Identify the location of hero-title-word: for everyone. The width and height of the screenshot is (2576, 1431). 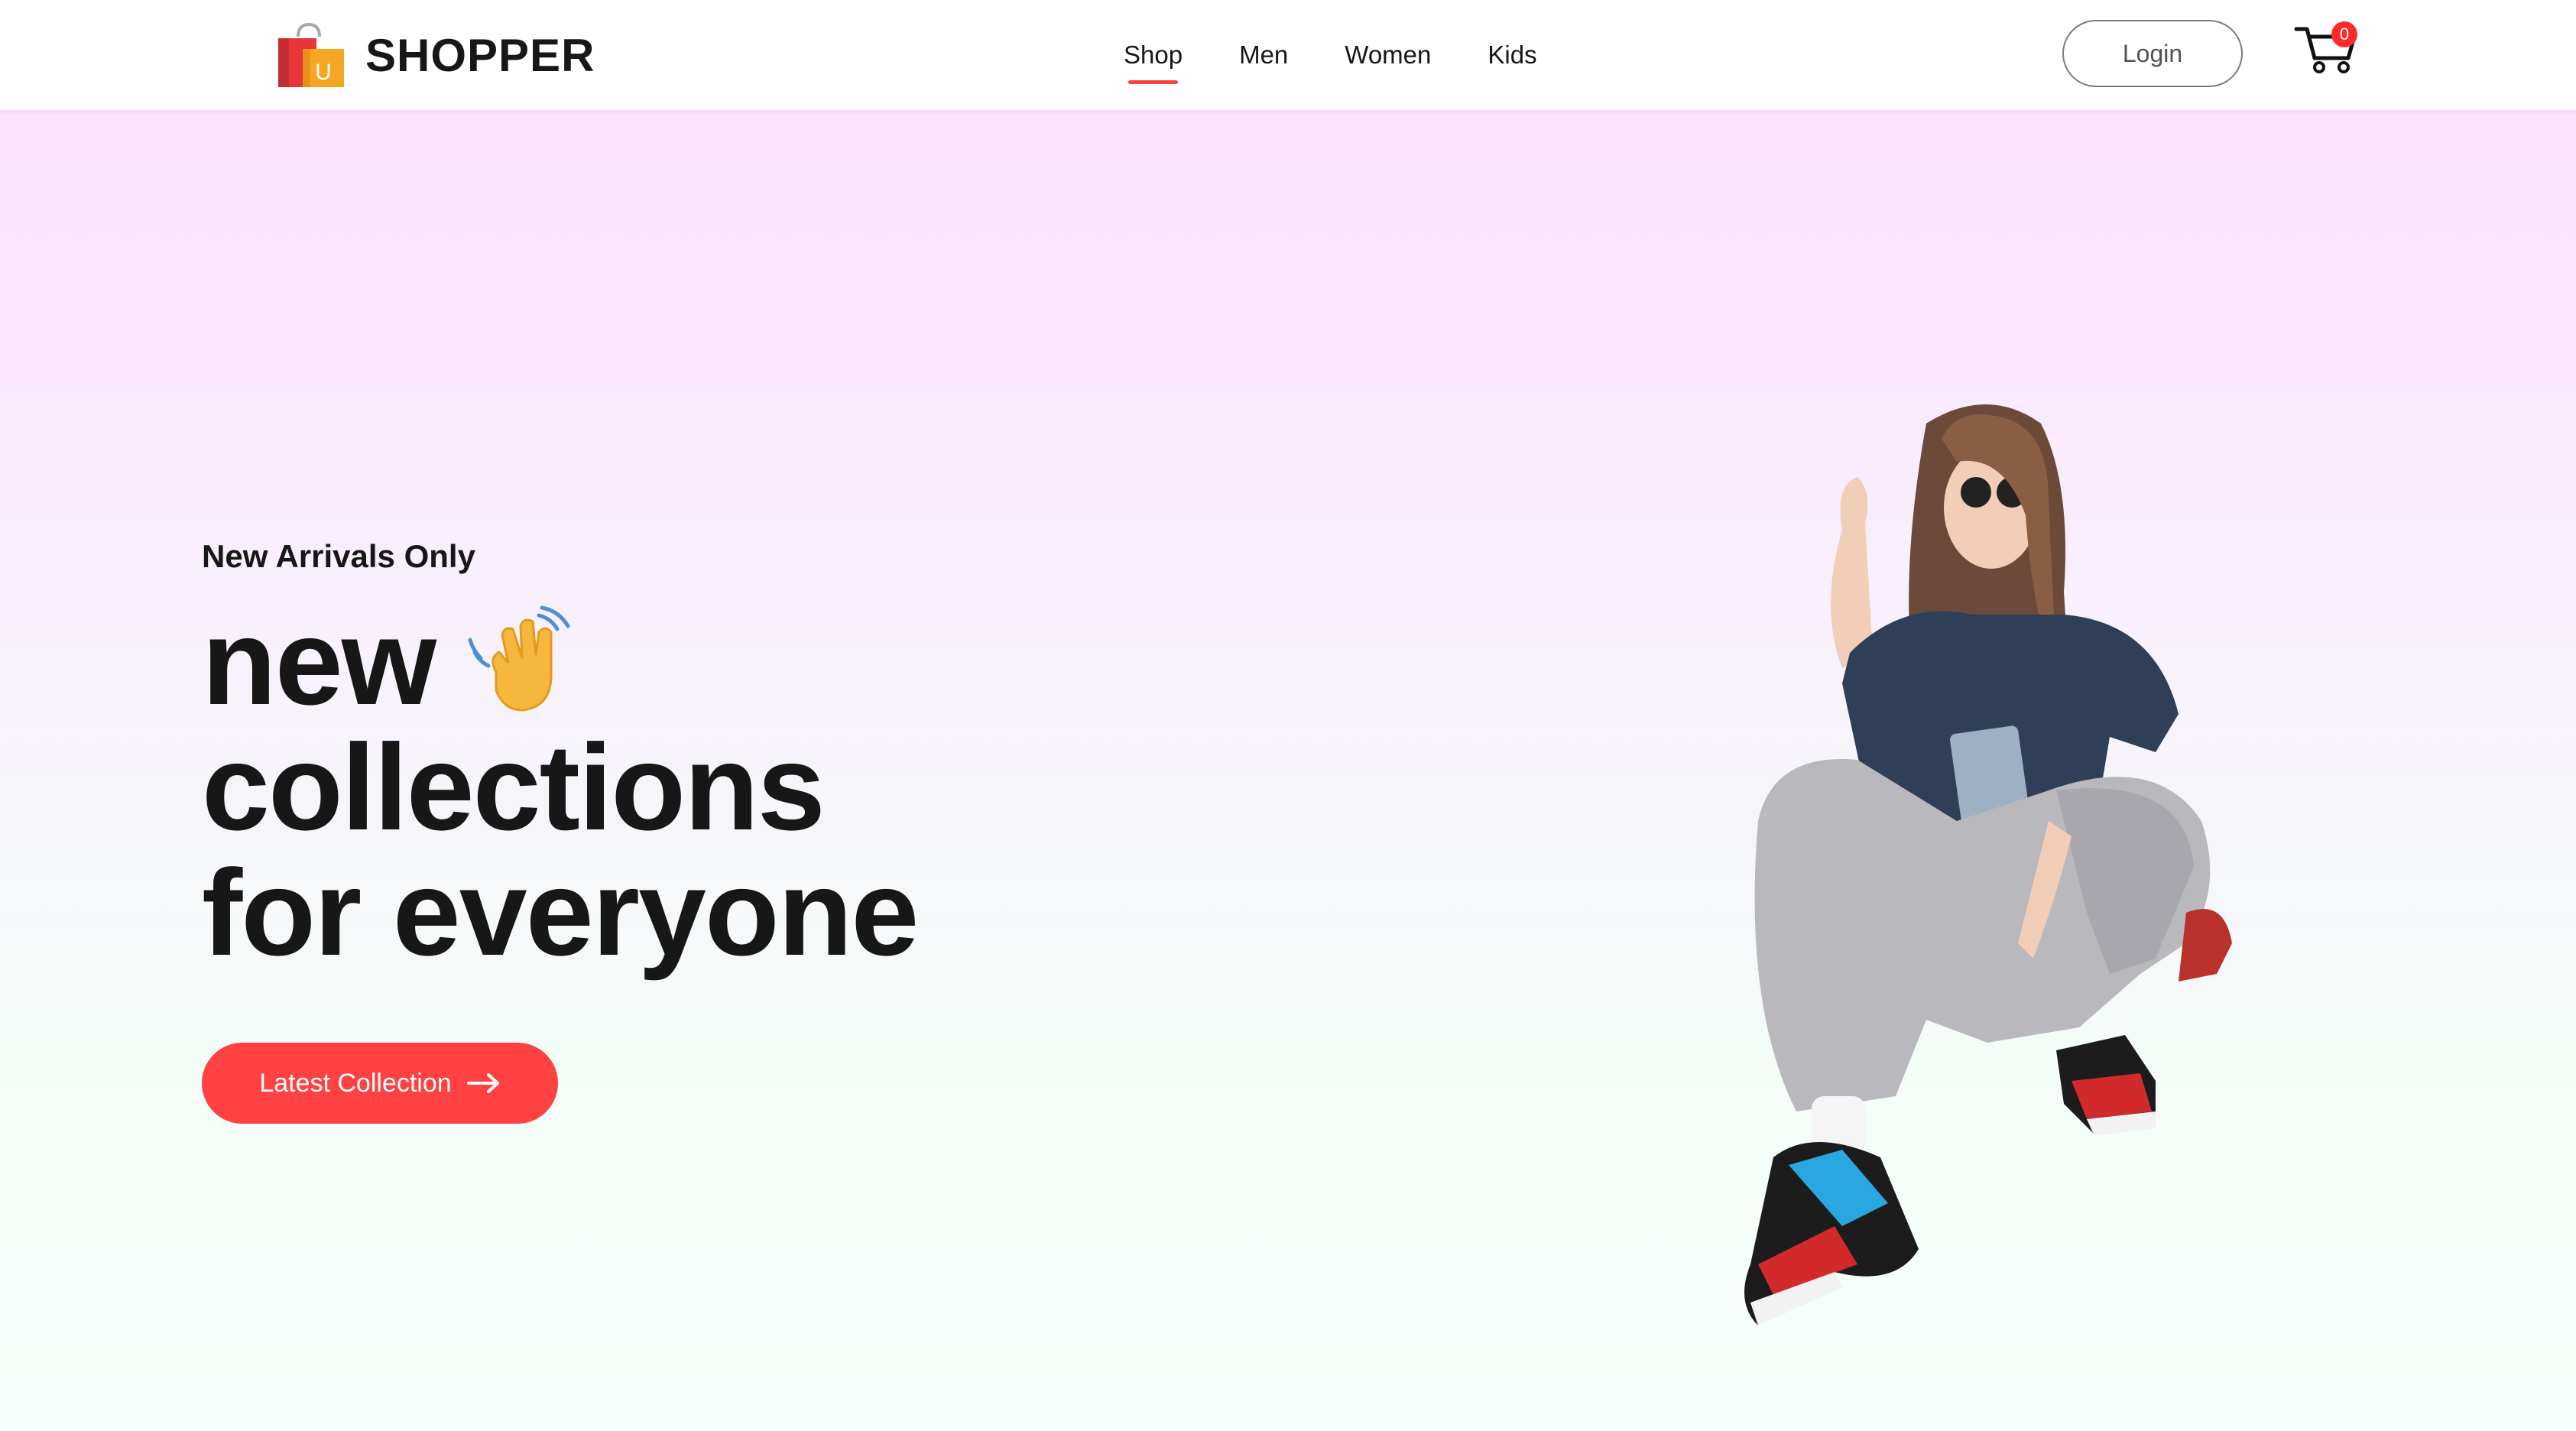
(560, 912).